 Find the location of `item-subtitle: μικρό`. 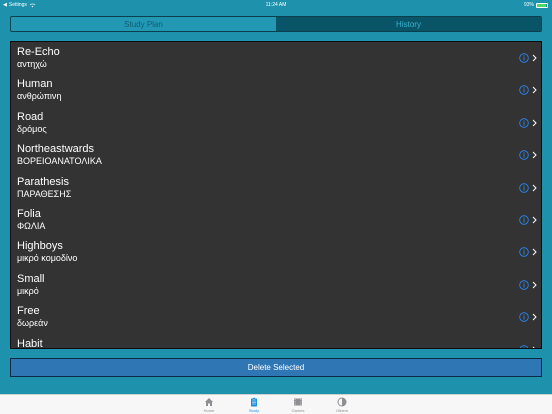

item-subtitle: μικρό is located at coordinates (28, 290).